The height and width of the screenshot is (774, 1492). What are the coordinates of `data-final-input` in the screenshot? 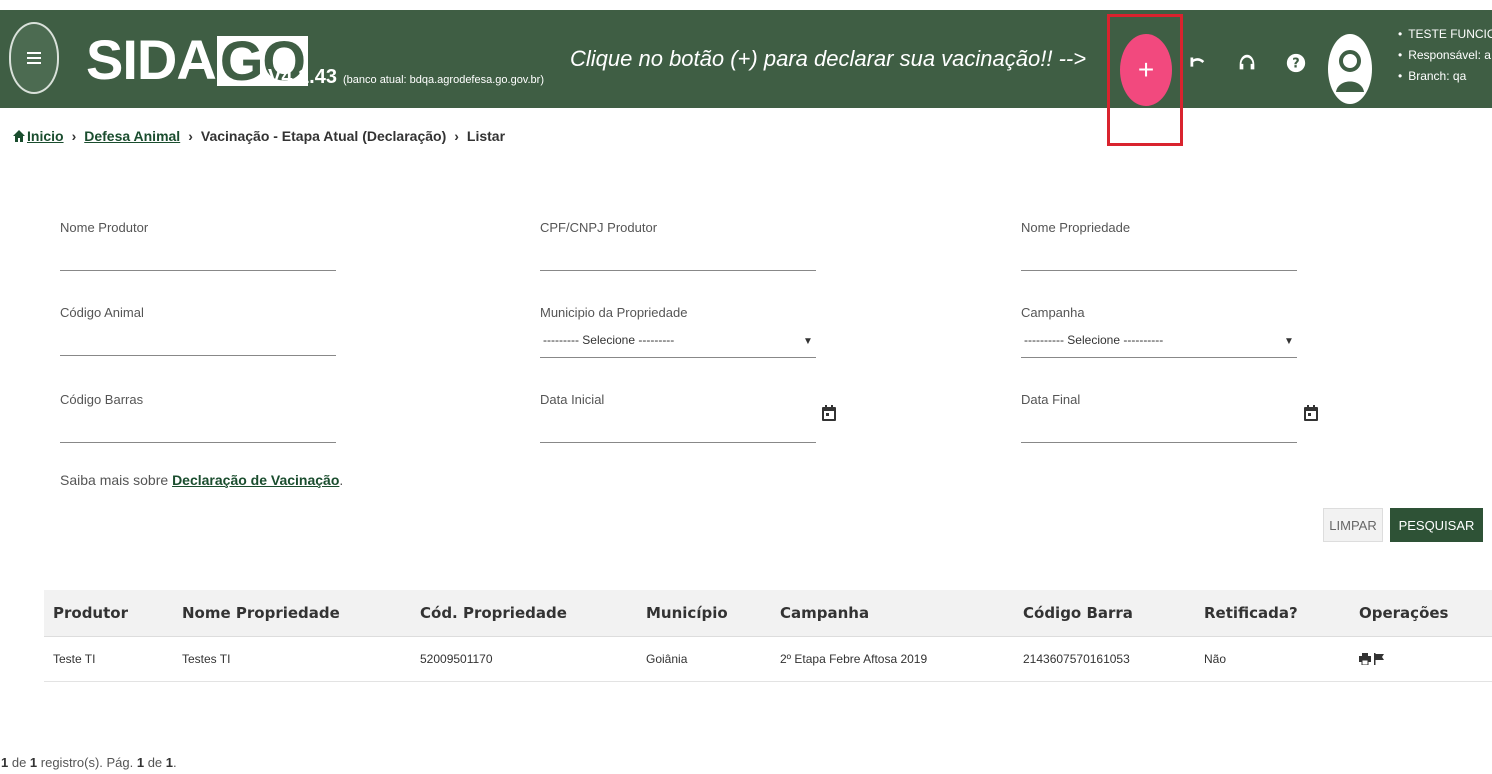 It's located at (1159, 442).